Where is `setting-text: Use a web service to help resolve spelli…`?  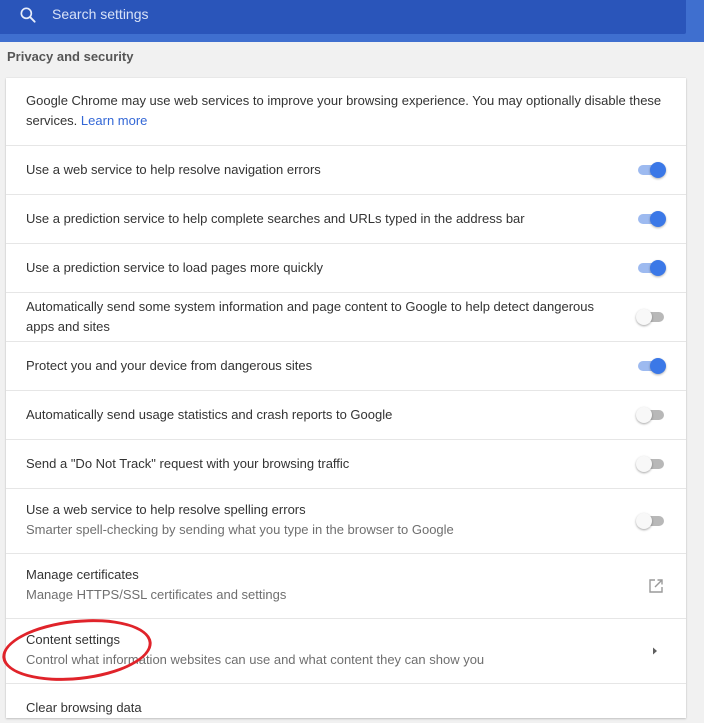
setting-text: Use a web service to help resolve spelli… is located at coordinates (321, 520).